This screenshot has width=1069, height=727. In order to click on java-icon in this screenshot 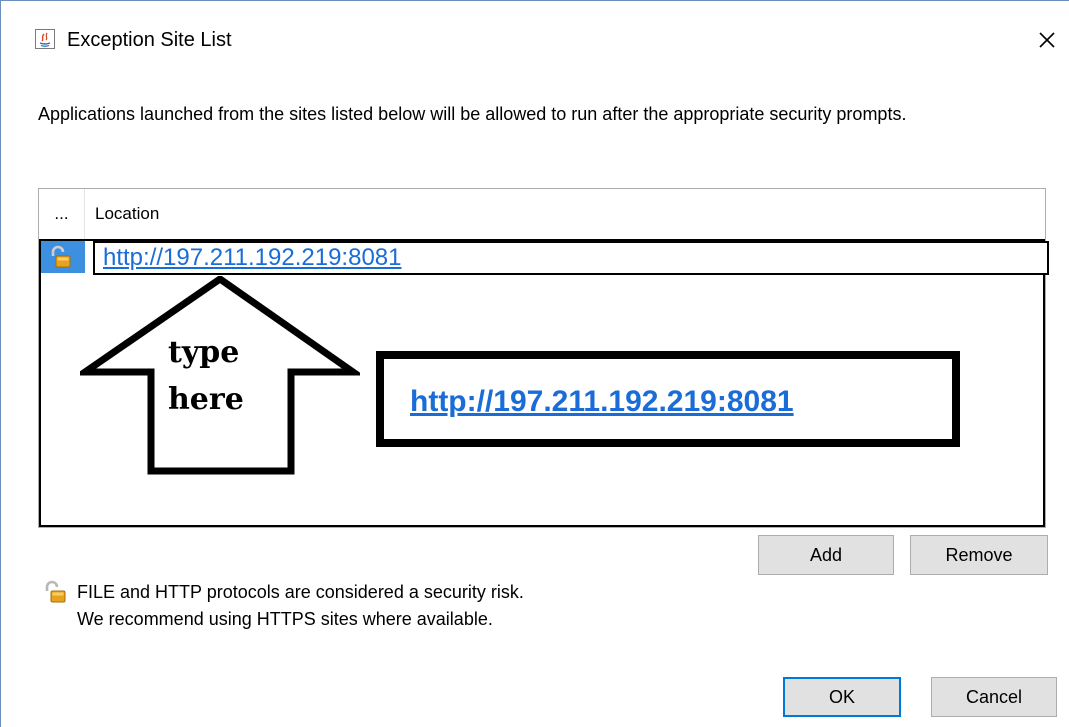, I will do `click(45, 39)`.